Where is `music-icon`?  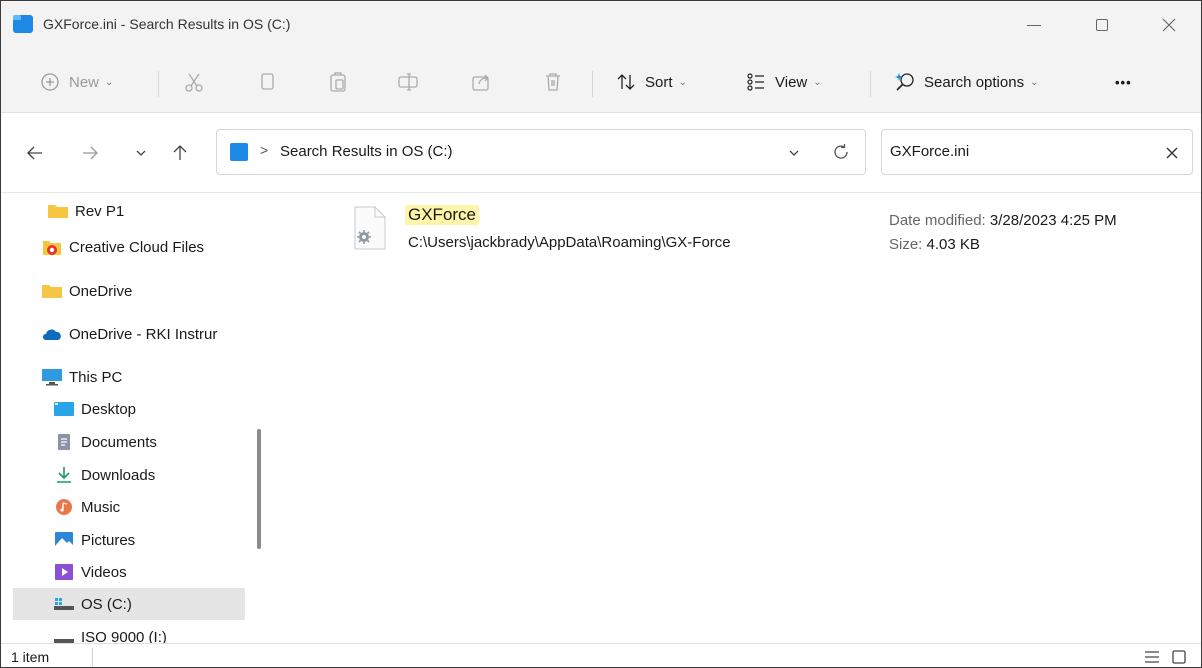
music-icon is located at coordinates (64, 507).